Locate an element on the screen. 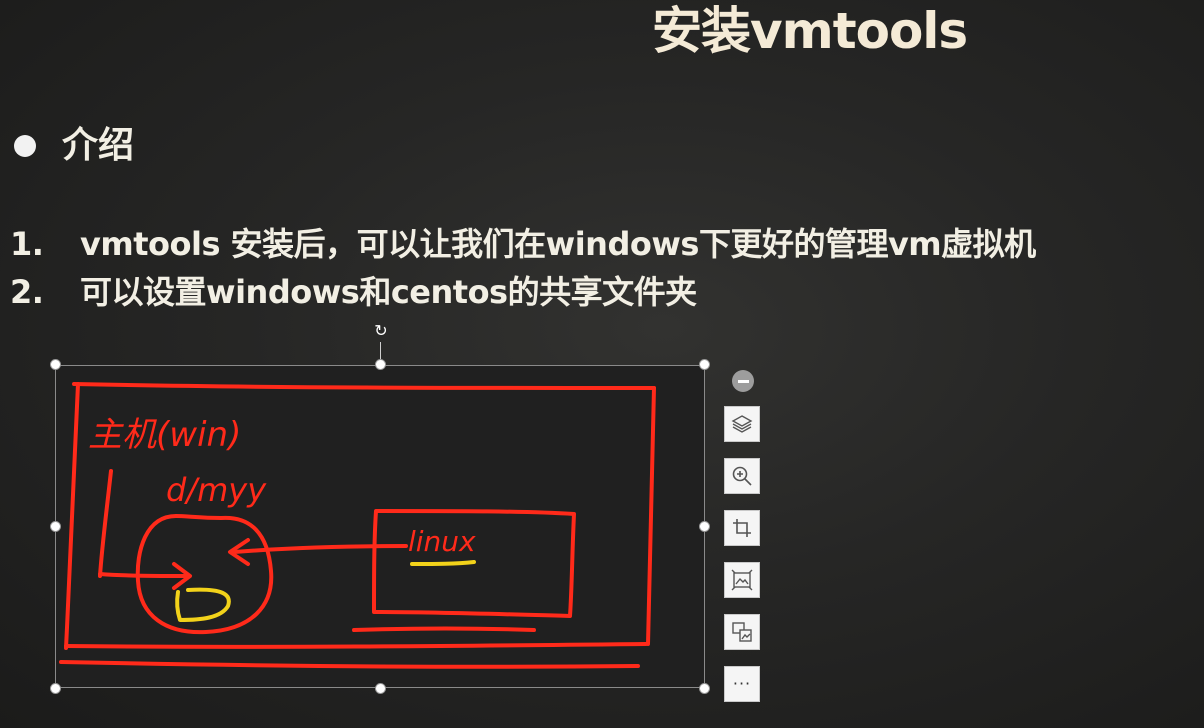 The width and height of the screenshot is (1204, 728). linux-underline is located at coordinates (443, 563).